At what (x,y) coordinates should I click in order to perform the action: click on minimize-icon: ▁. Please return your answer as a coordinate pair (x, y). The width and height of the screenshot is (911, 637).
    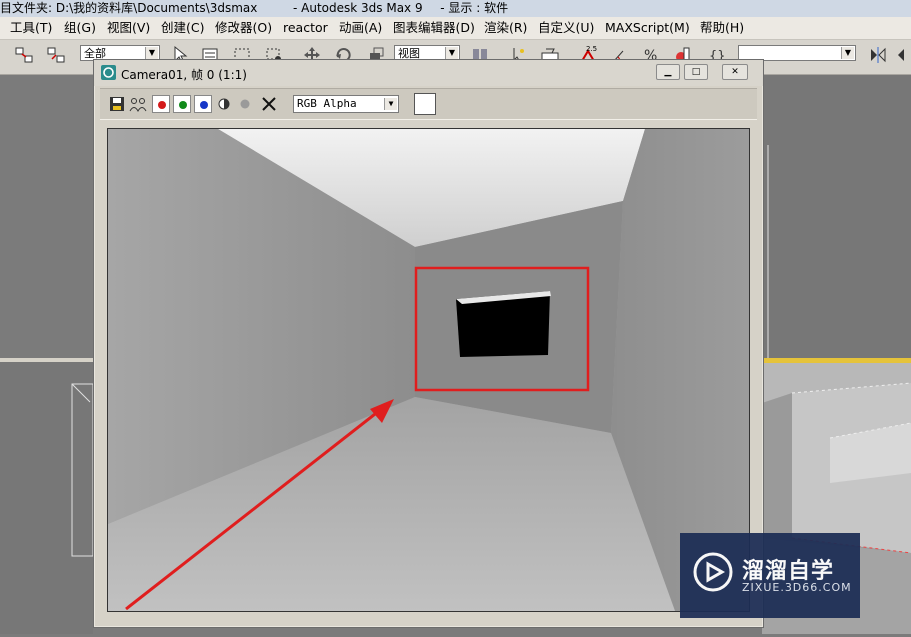
    Looking at the image, I should click on (668, 72).